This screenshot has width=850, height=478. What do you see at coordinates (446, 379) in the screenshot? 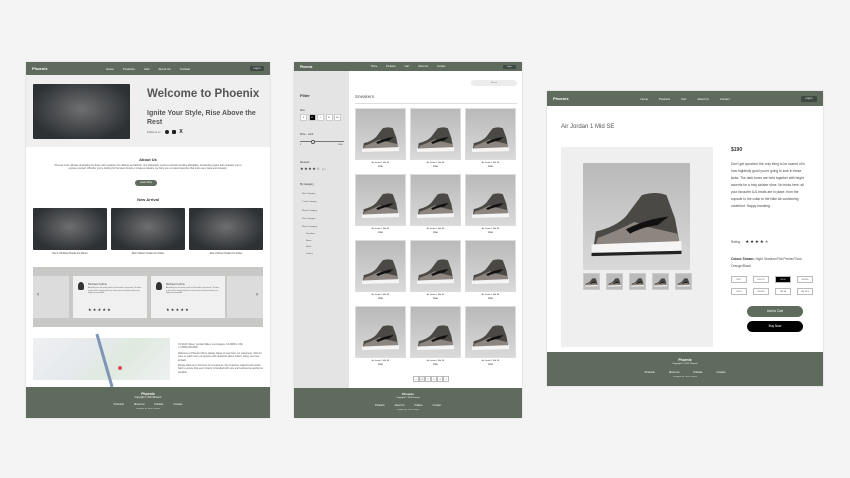
I see `page-button: >` at bounding box center [446, 379].